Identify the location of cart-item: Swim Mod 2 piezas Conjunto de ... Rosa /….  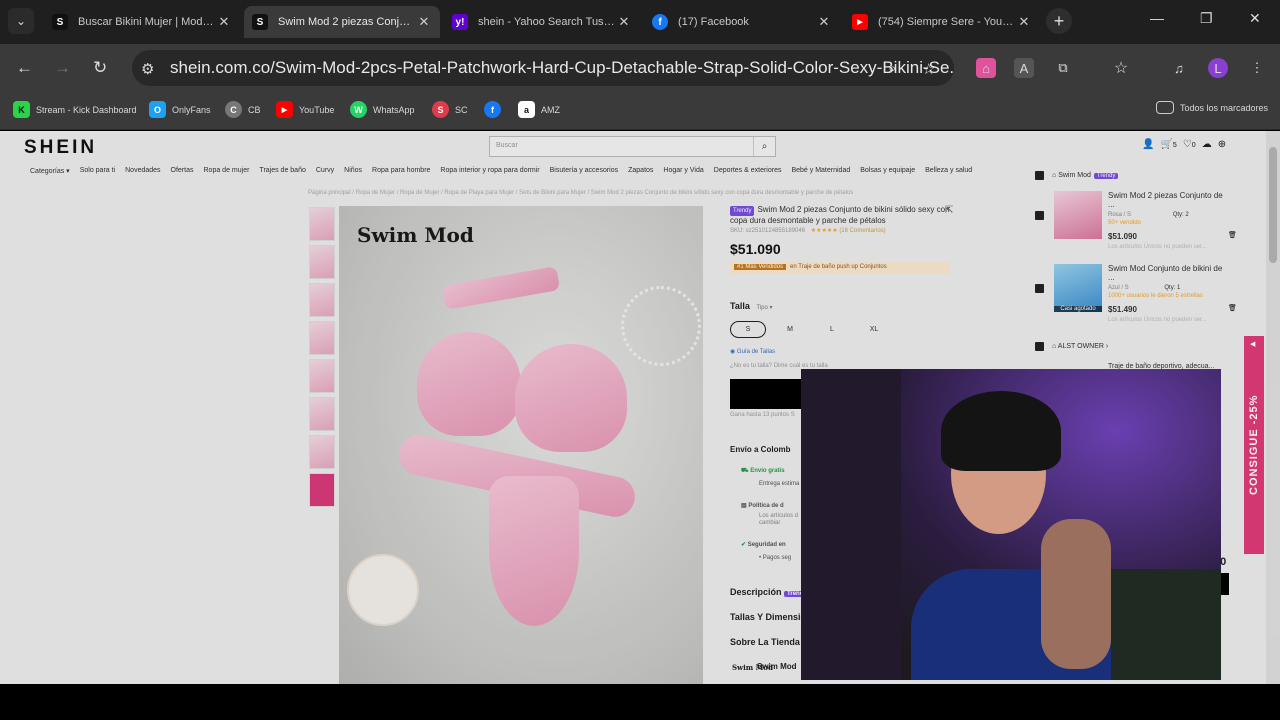
(1136, 220).